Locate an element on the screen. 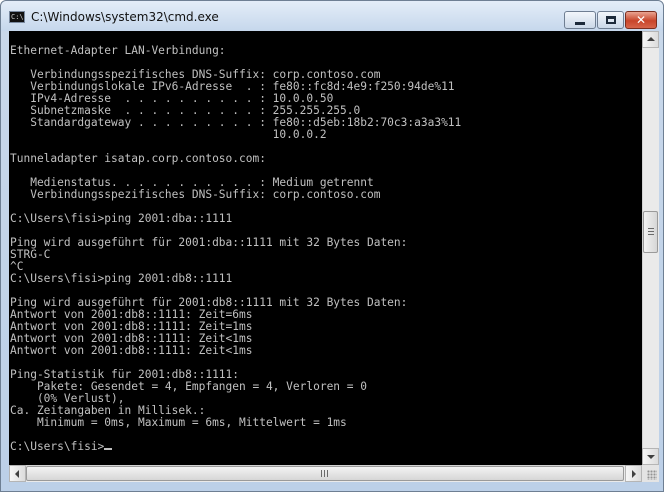  arrow-left-icon is located at coordinates (17, 474).